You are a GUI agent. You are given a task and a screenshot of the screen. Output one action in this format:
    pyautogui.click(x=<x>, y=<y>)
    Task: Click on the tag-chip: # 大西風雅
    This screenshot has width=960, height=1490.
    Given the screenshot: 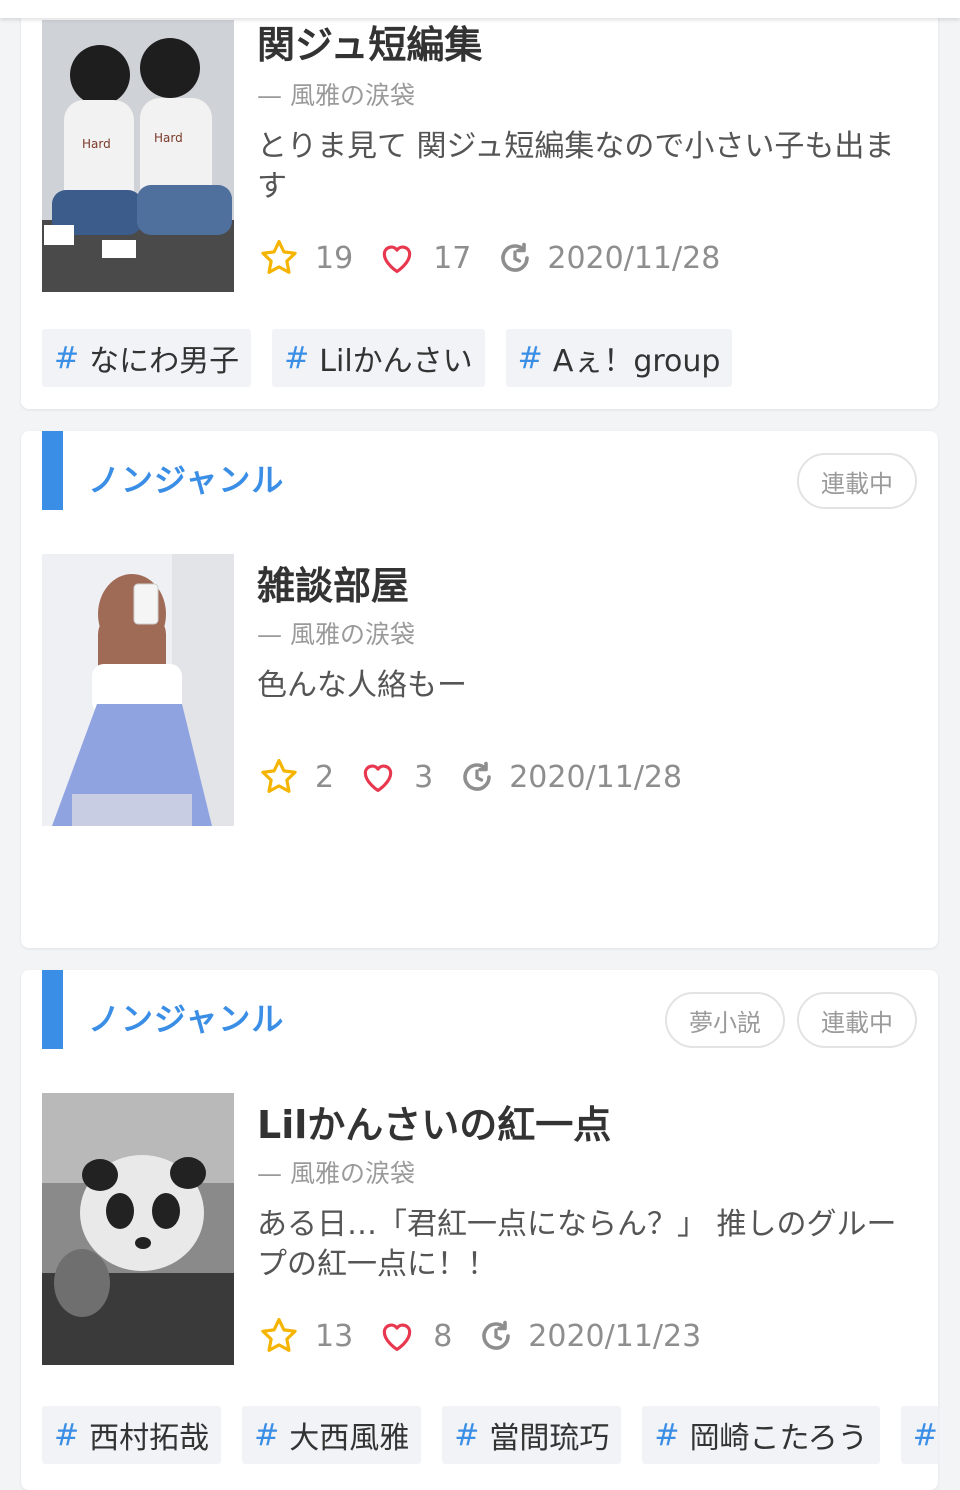 What is the action you would take?
    pyautogui.click(x=332, y=1435)
    